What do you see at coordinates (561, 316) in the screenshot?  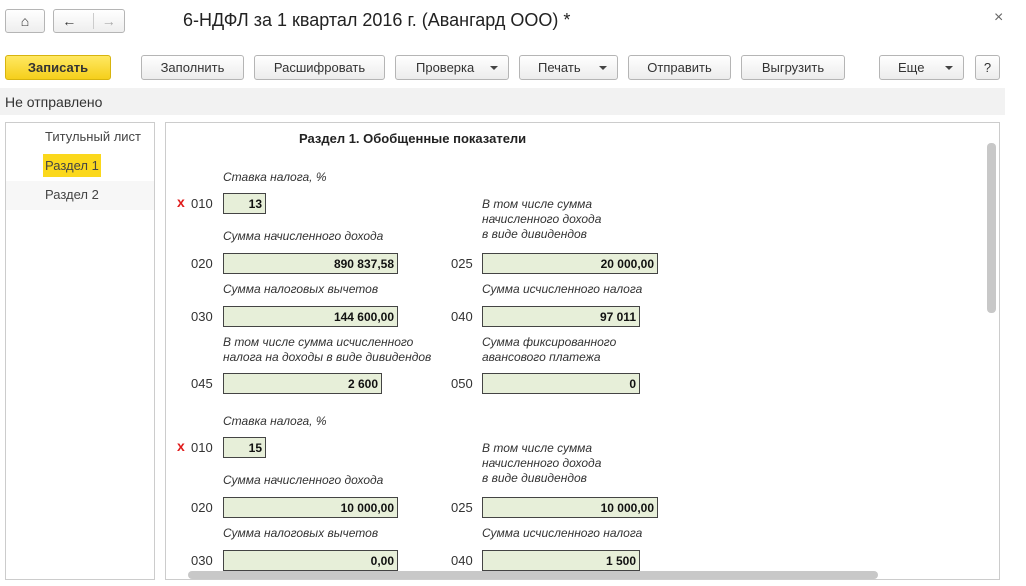 I see `calc-tax-field: 97 011` at bounding box center [561, 316].